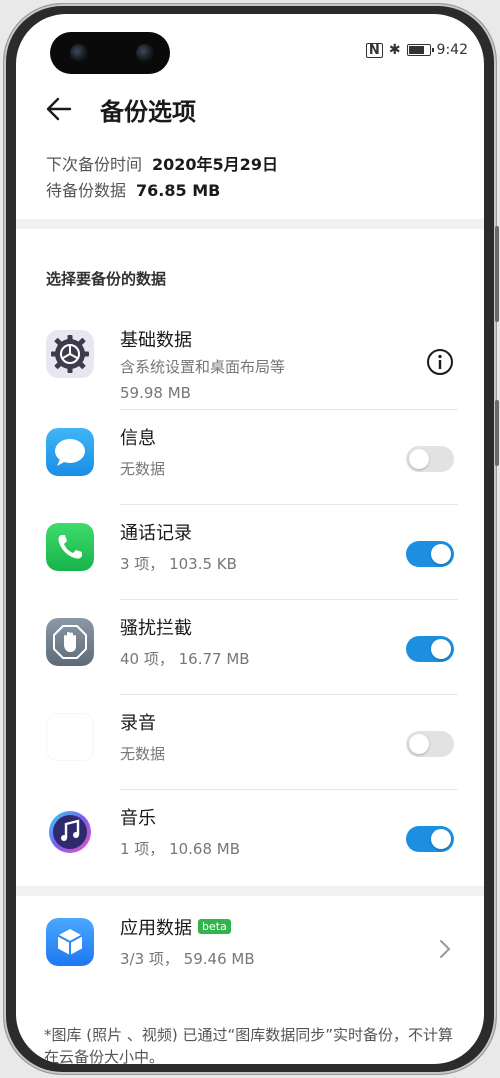 The image size is (500, 1078). I want to click on nfc-icon: N, so click(374, 50).